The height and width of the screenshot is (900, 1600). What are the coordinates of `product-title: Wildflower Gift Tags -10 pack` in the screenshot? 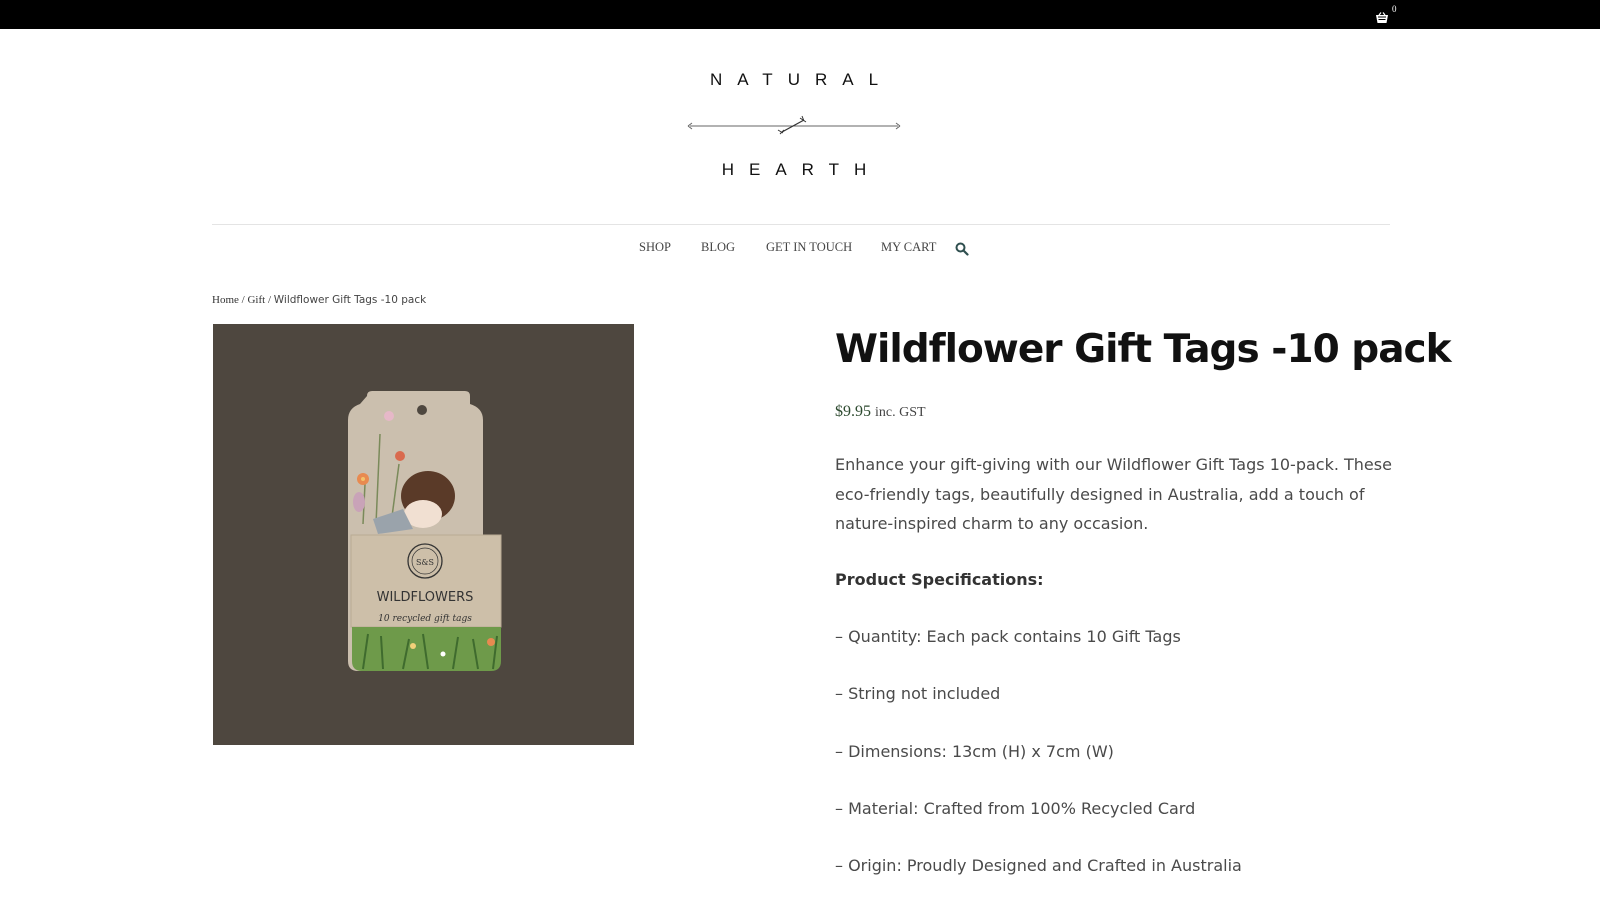 It's located at (1143, 349).